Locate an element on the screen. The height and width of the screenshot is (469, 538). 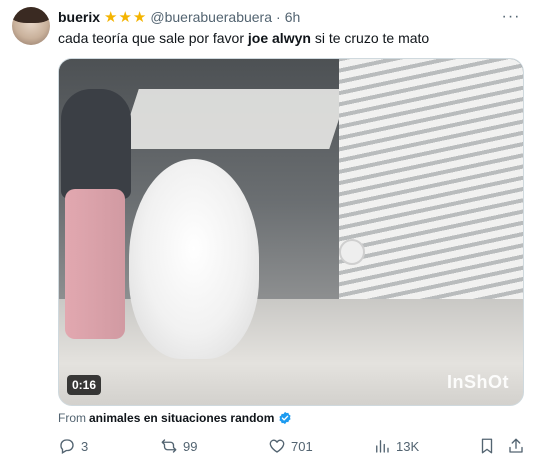
views-button: 13K is located at coordinates (396, 446).